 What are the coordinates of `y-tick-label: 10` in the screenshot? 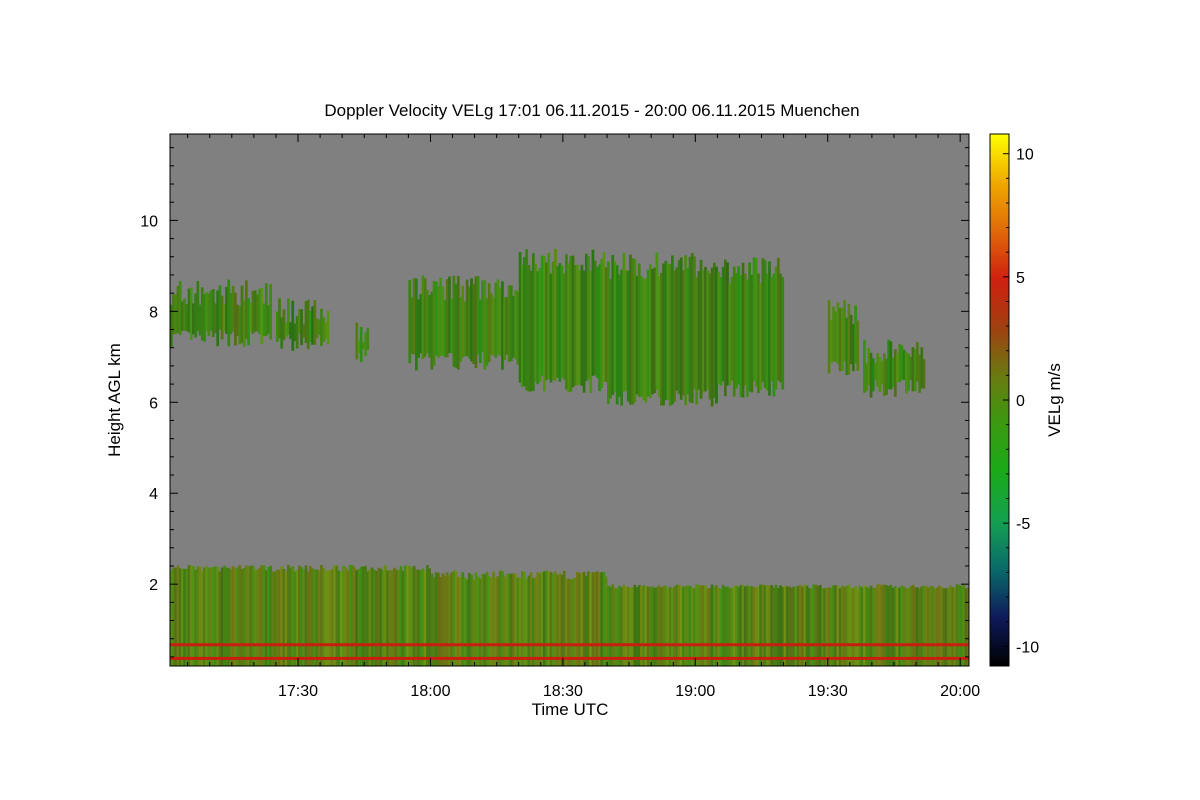 It's located at (149, 221).